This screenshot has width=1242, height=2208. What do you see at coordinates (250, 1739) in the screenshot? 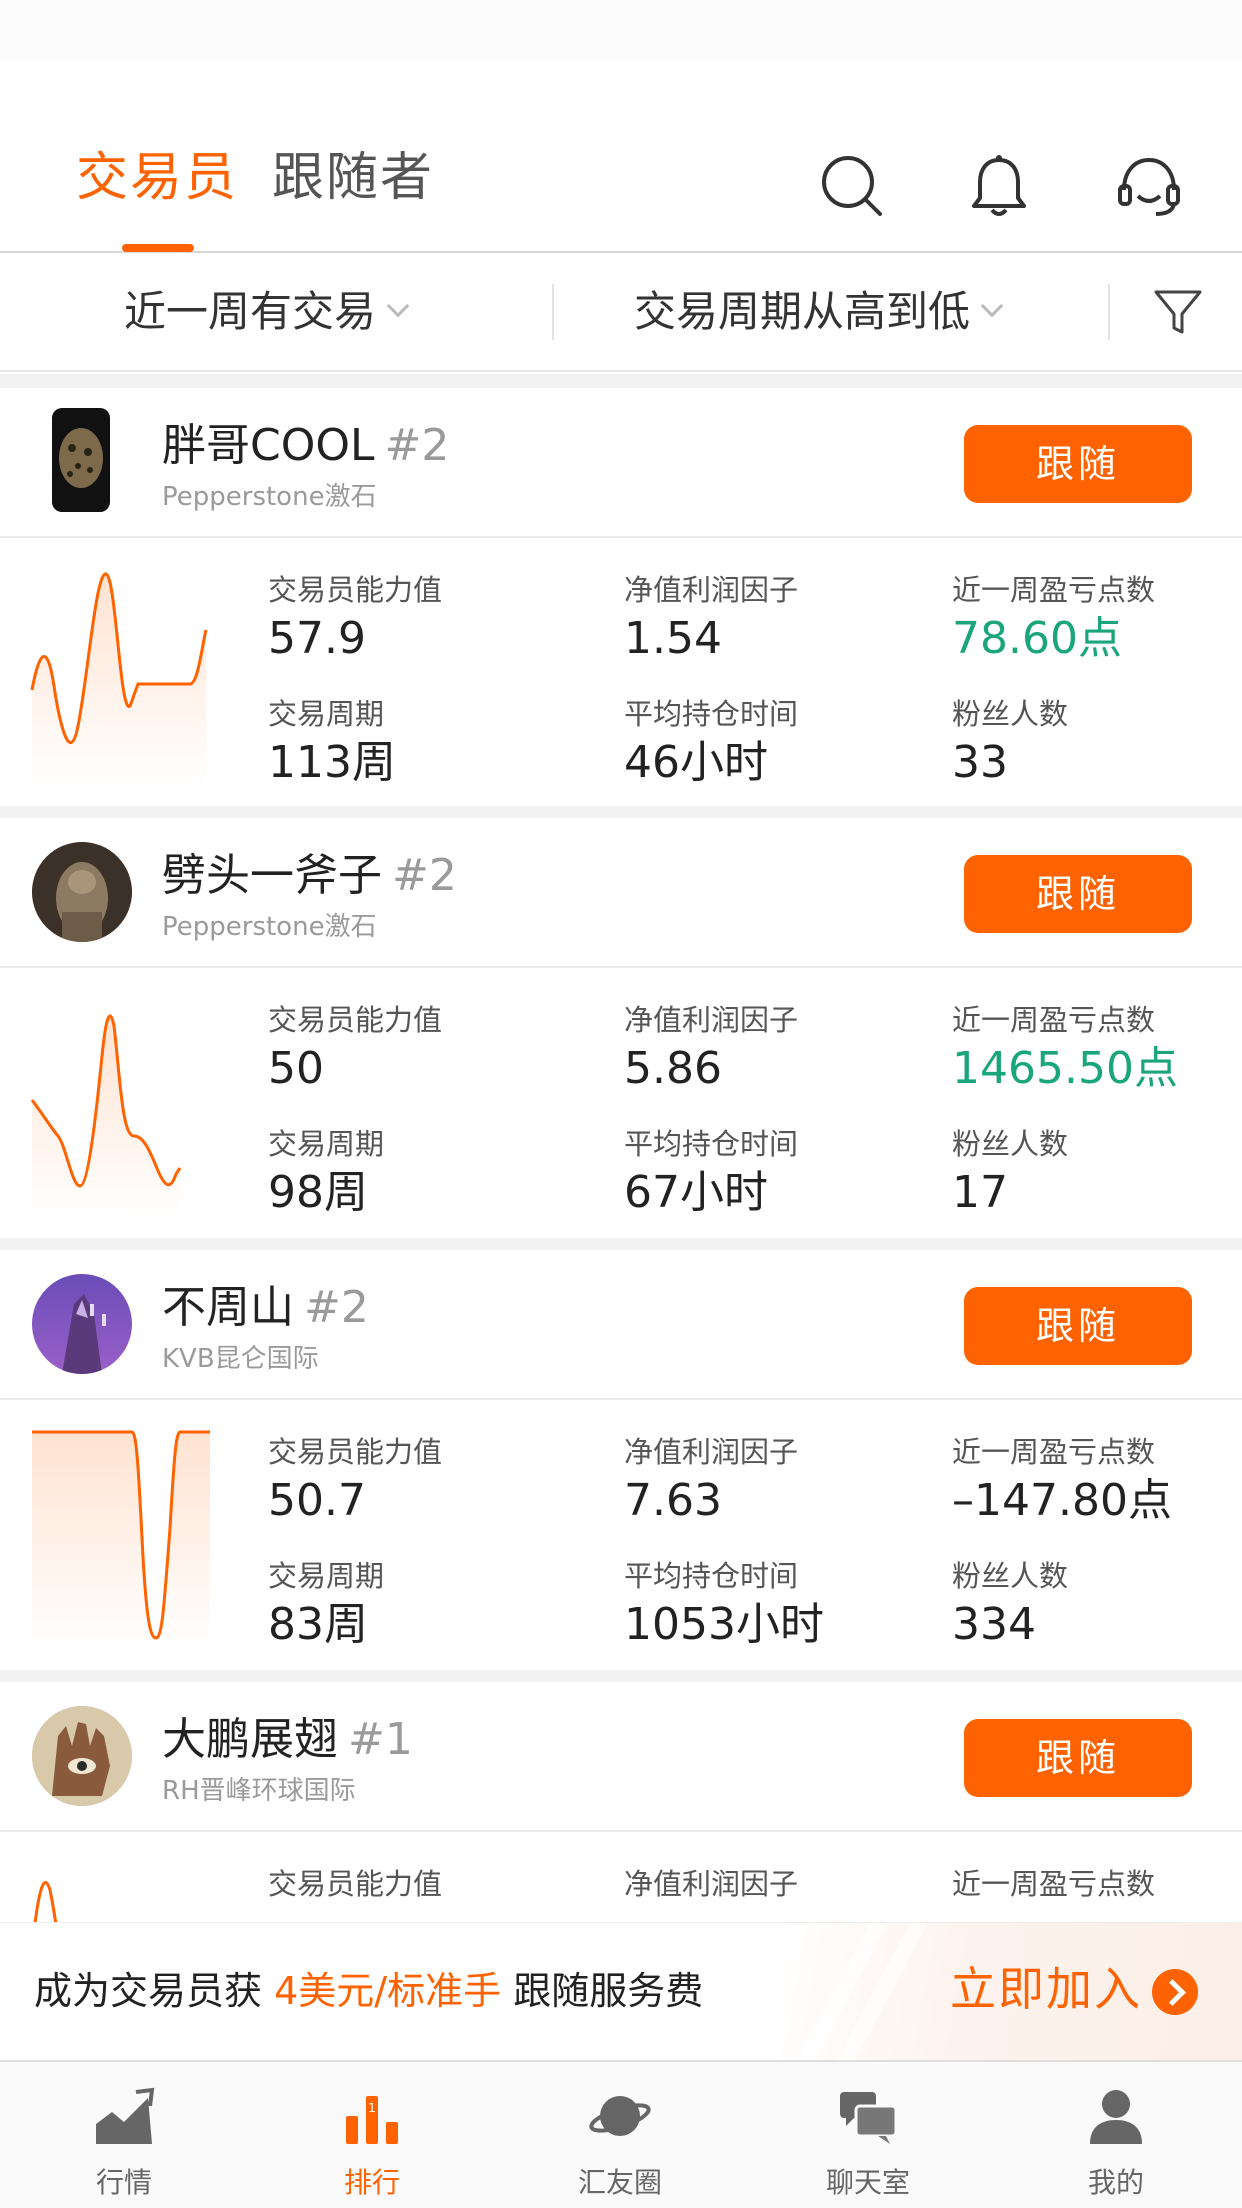
I see `trader-name: 大鹏展翅` at bounding box center [250, 1739].